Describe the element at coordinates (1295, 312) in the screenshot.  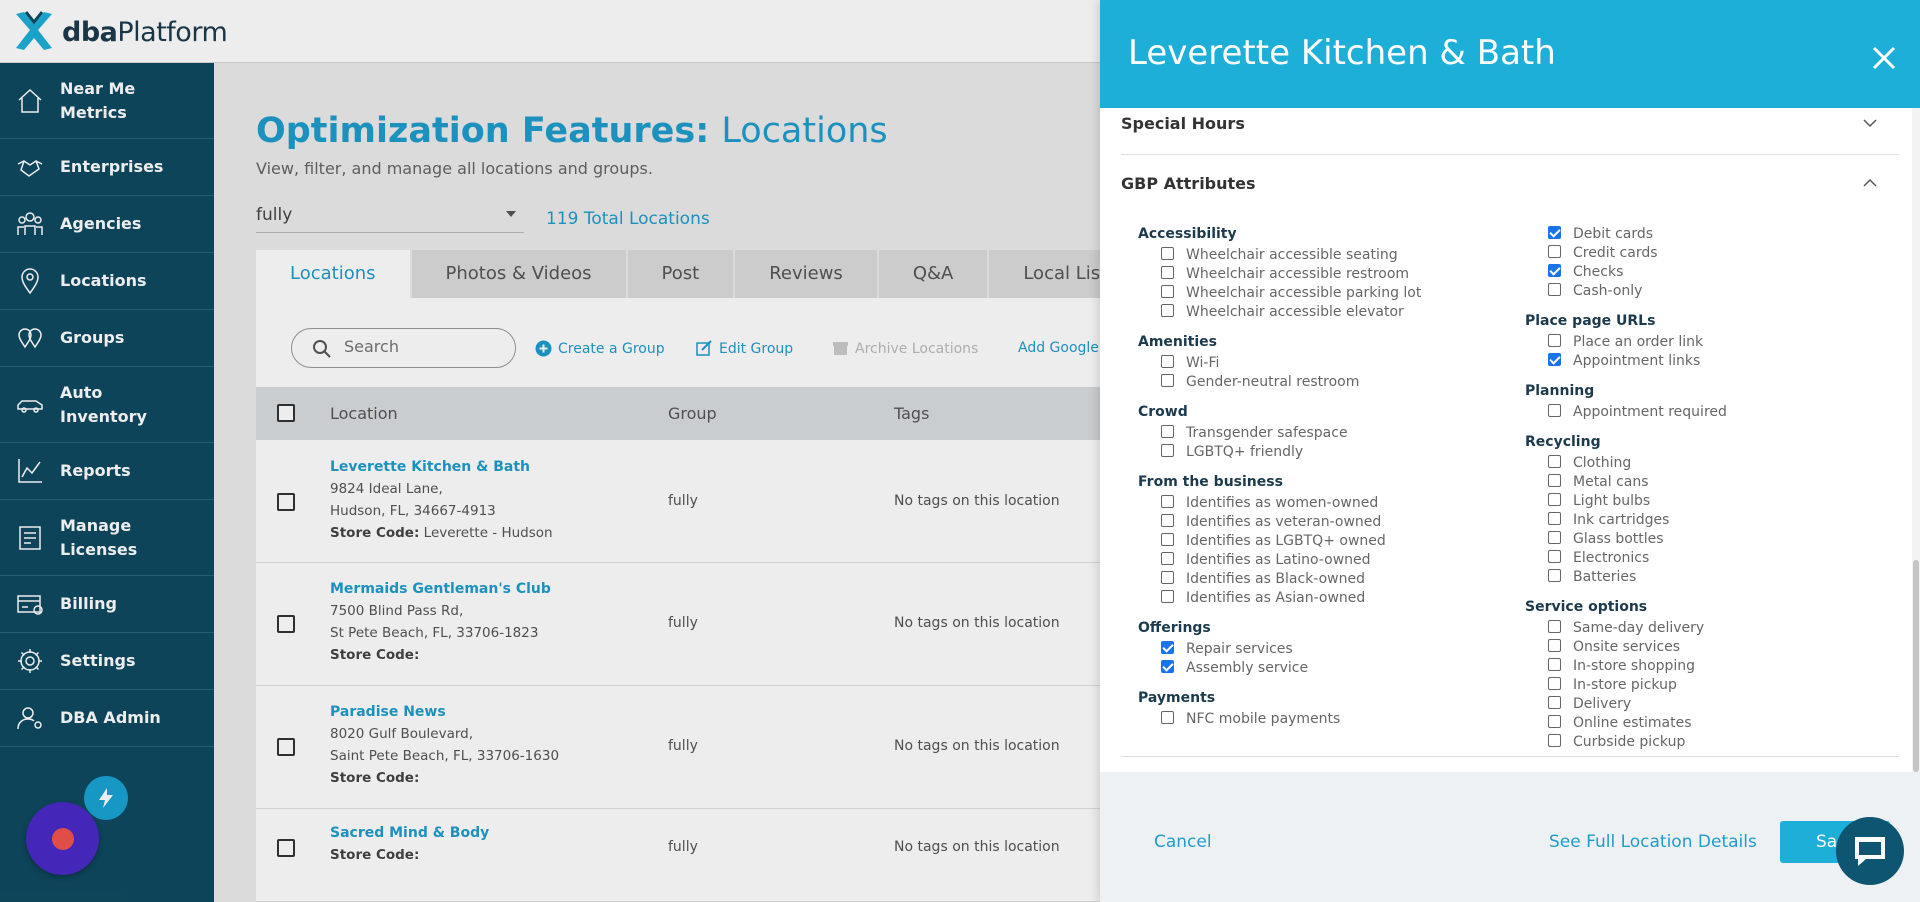
I see `attribute-label: Wheelchair accessible elevator` at that location.